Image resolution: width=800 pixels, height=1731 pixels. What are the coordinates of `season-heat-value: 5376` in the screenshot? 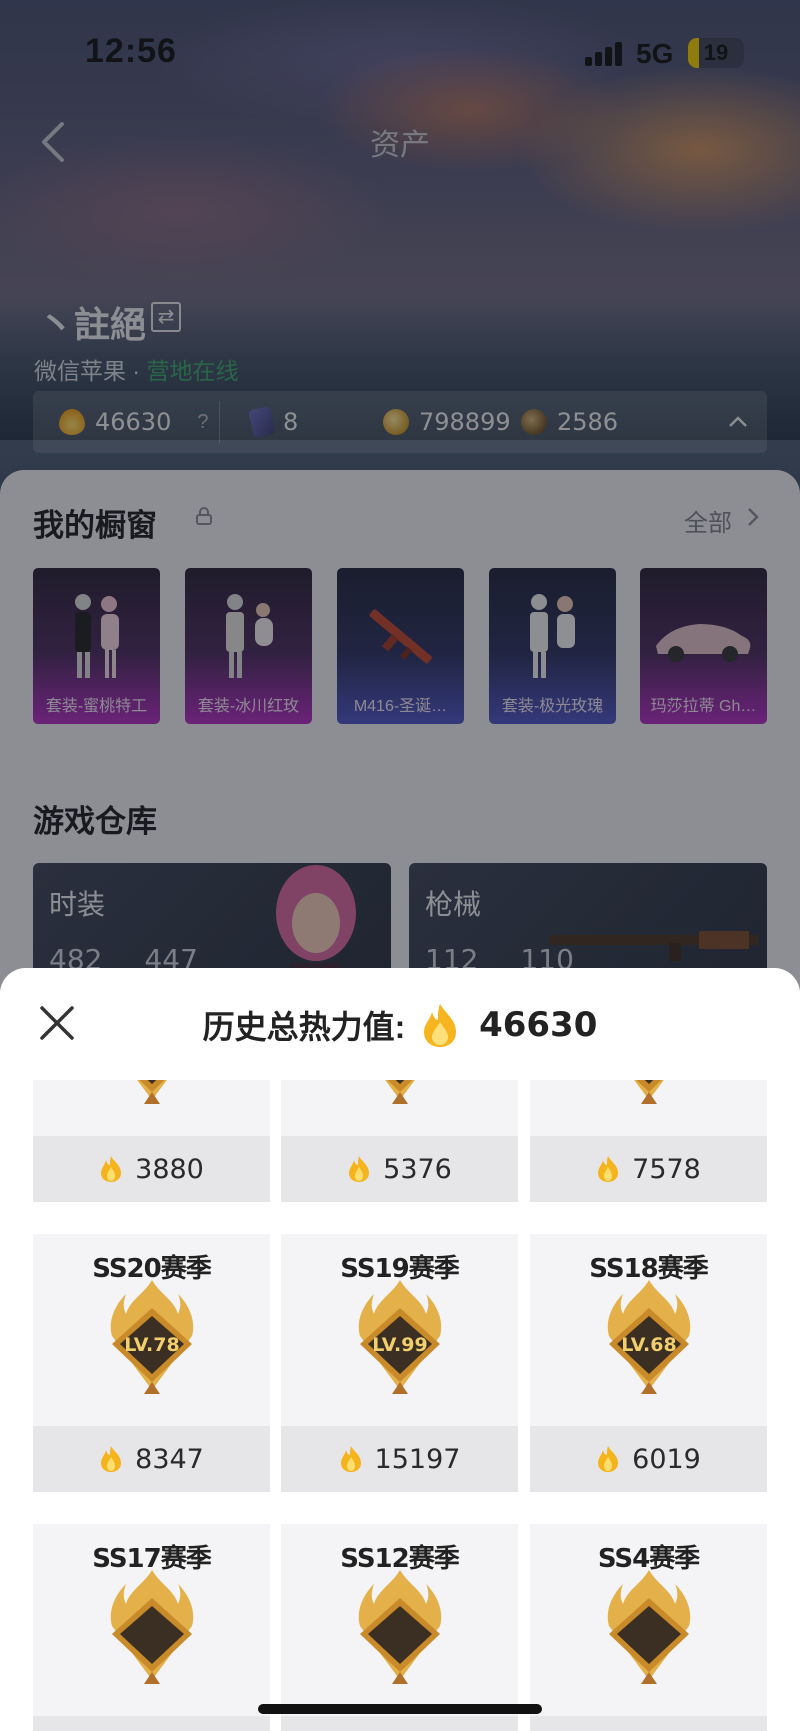 It's located at (417, 1169).